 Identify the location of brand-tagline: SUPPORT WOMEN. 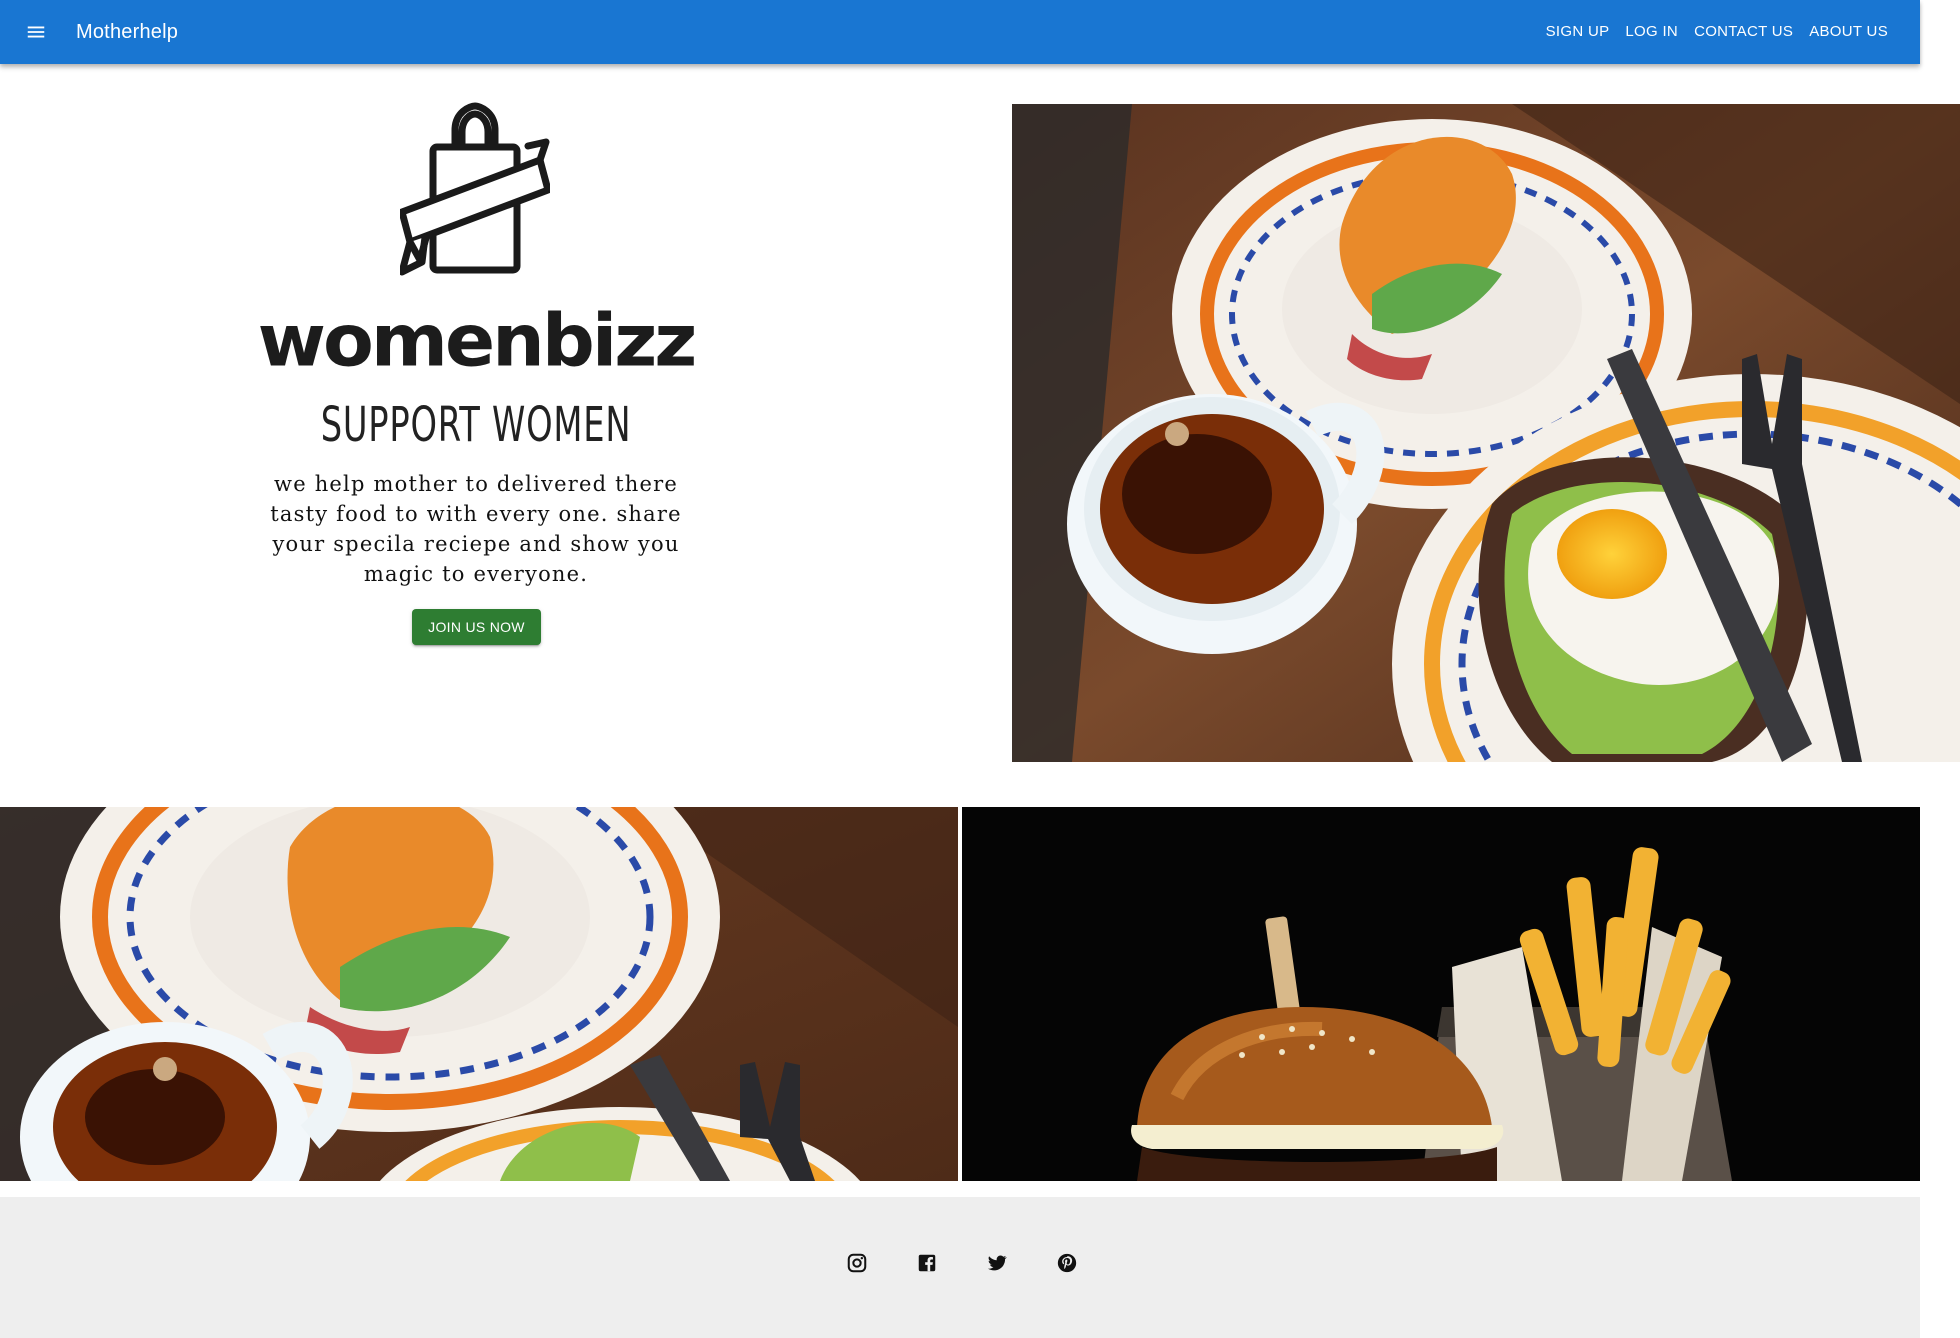
(476, 425).